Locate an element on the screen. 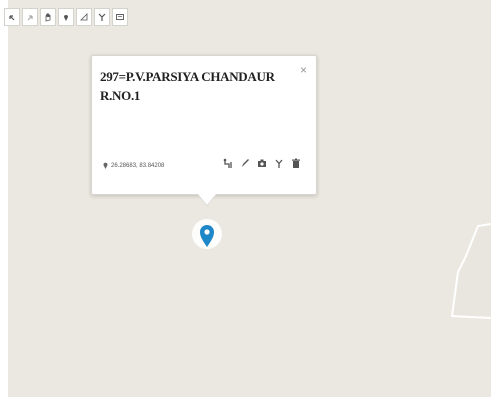  back-arrow-icon is located at coordinates (12, 17).